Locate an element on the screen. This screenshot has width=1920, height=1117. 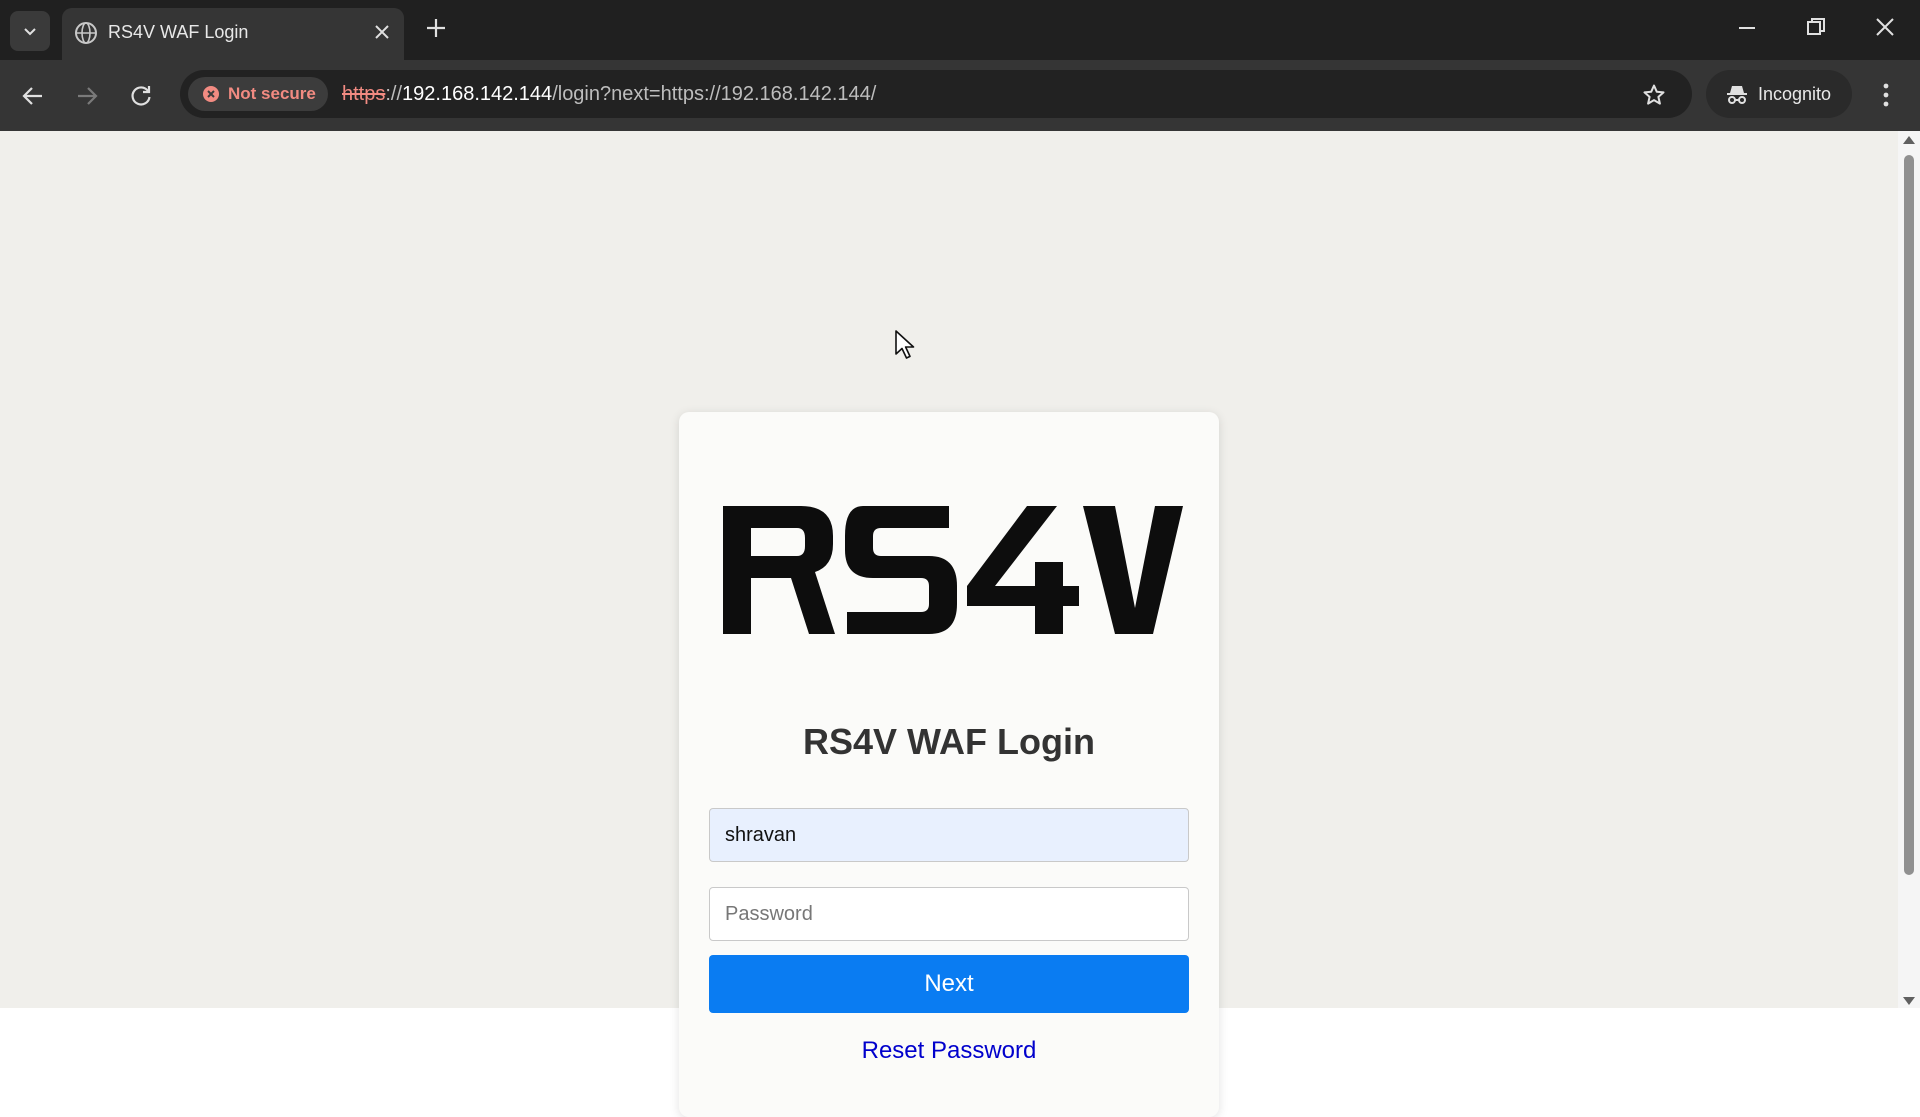
security-indicator: Not secure is located at coordinates (258, 94).